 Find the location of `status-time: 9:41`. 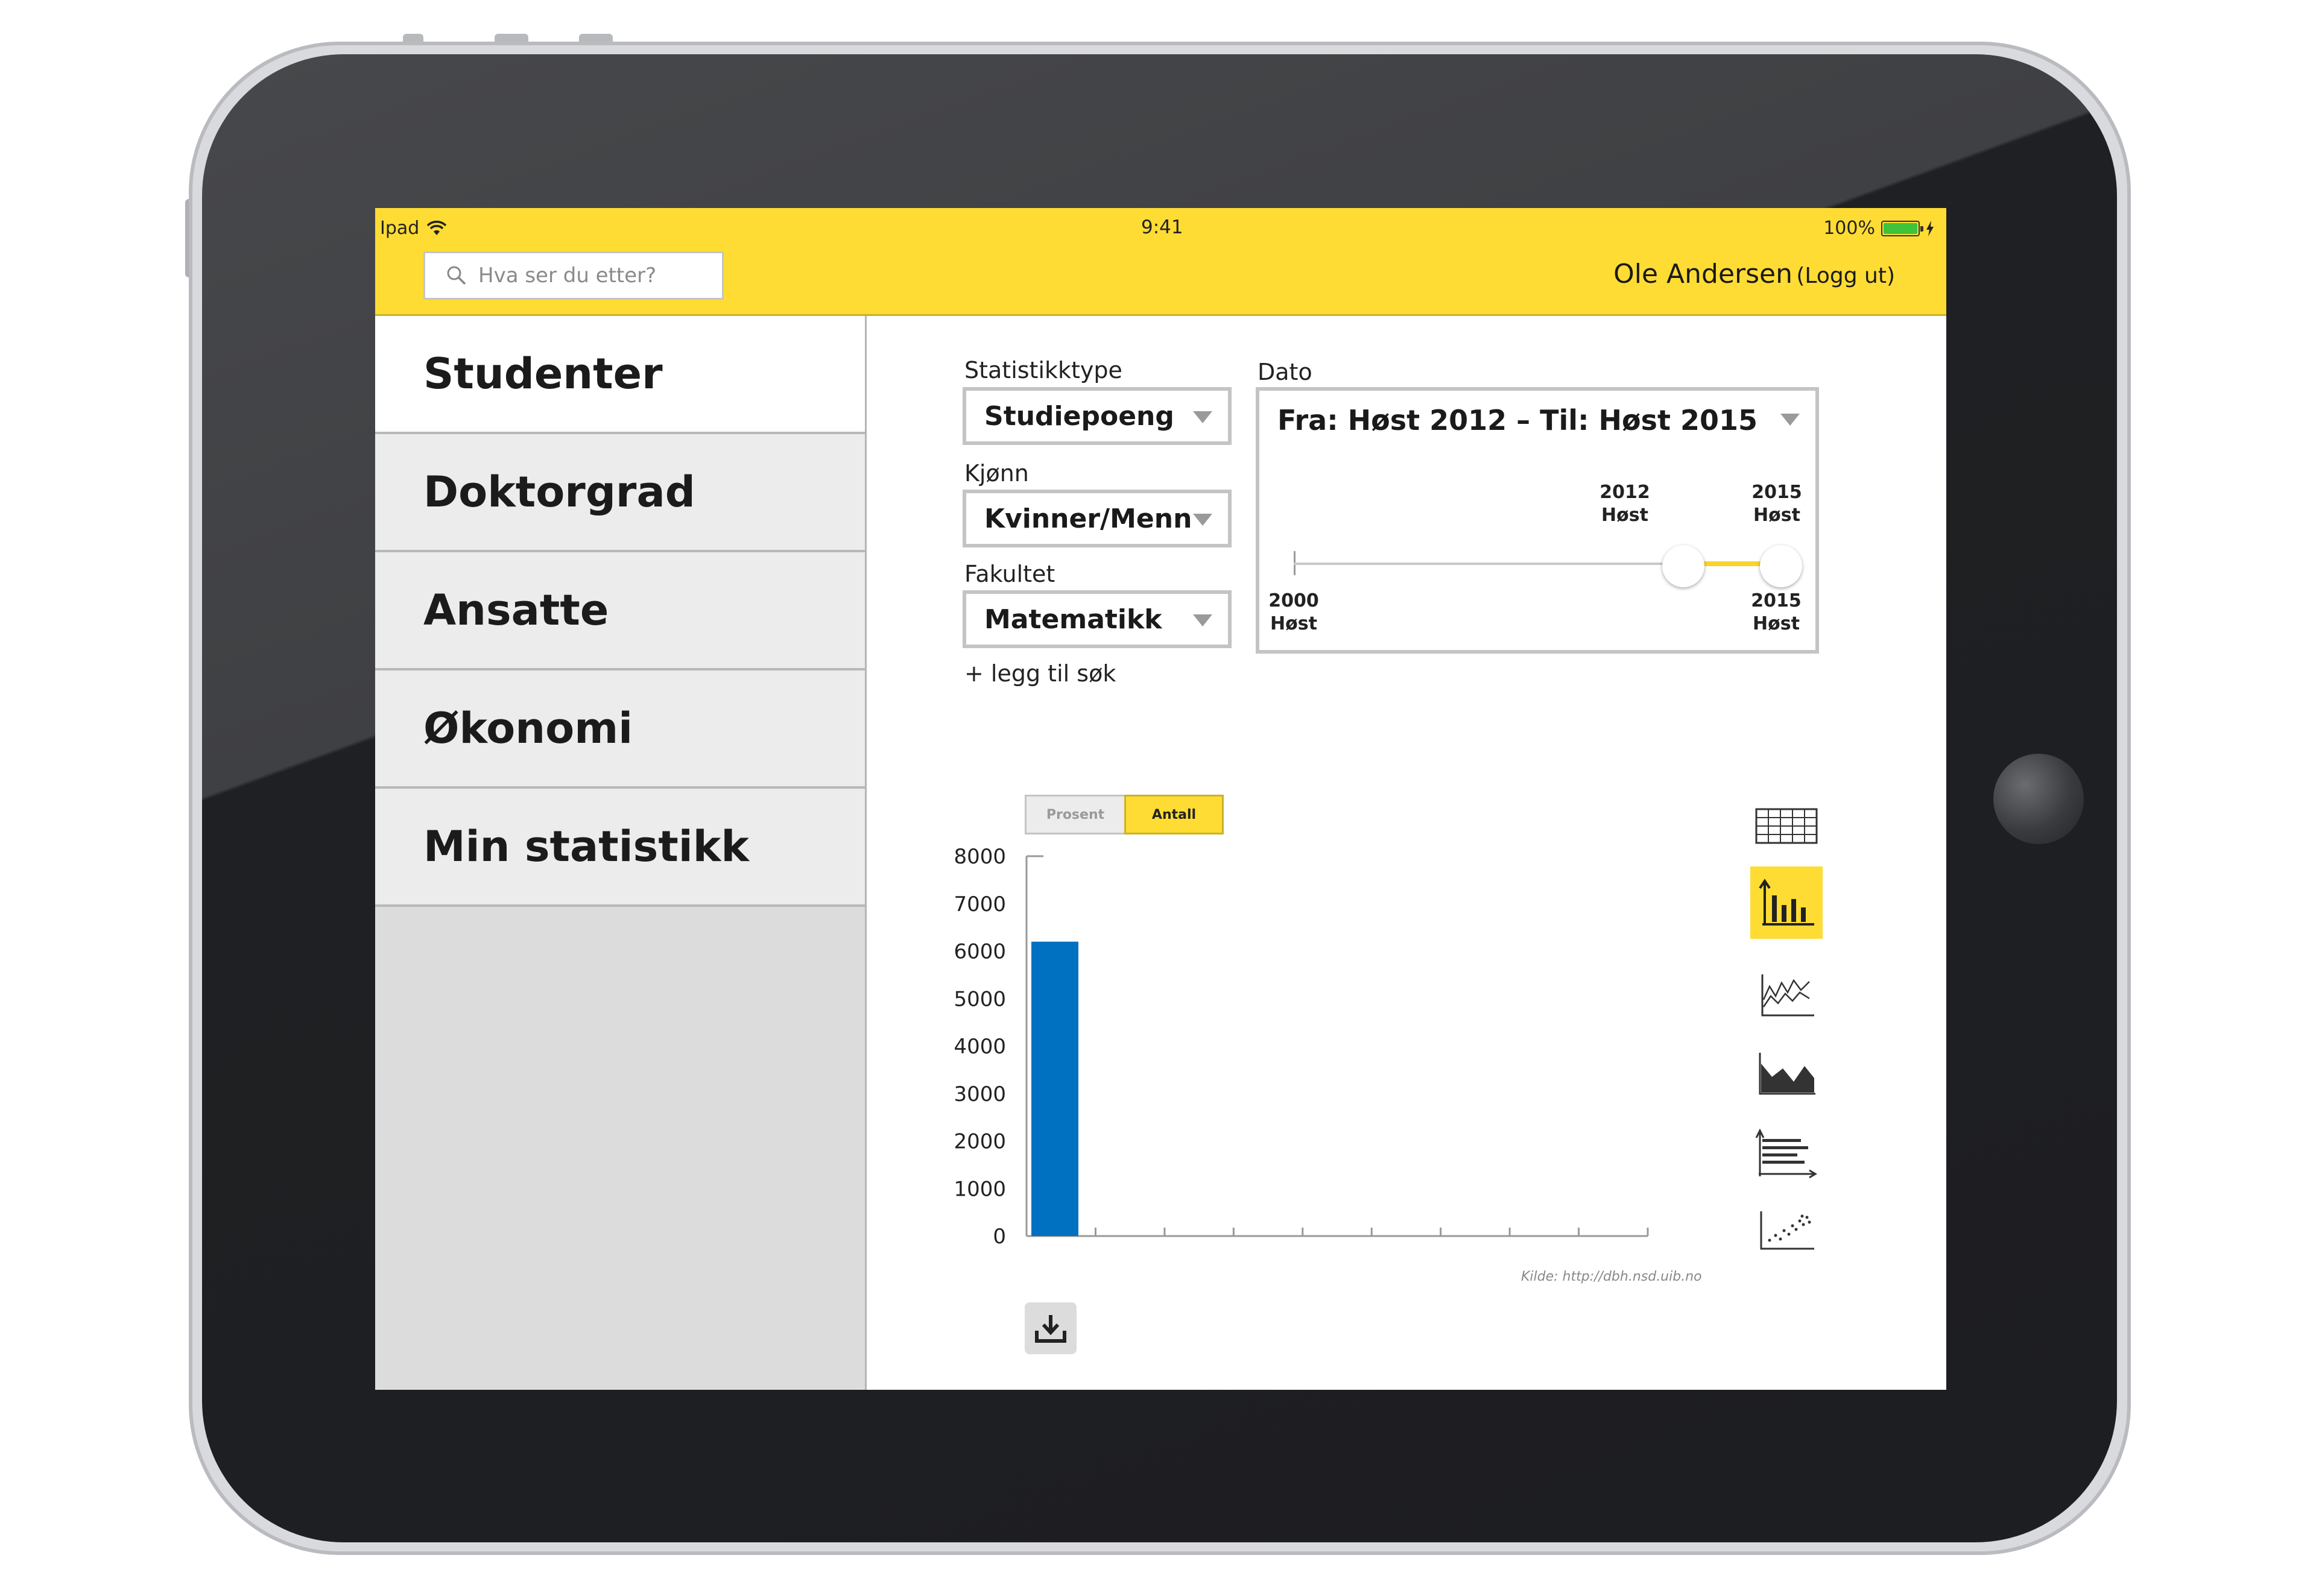

status-time: 9:41 is located at coordinates (1162, 227).